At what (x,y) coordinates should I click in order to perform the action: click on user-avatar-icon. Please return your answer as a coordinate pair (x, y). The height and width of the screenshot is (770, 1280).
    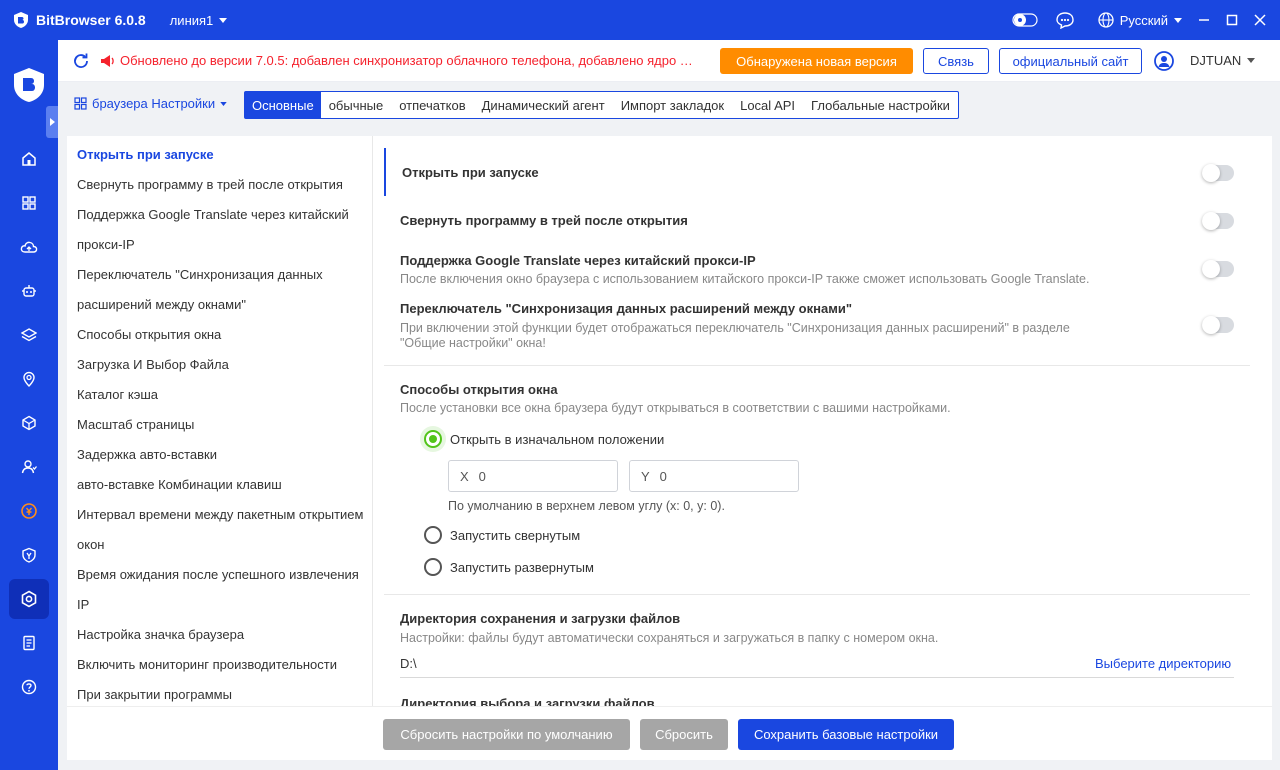
    Looking at the image, I should click on (1164, 61).